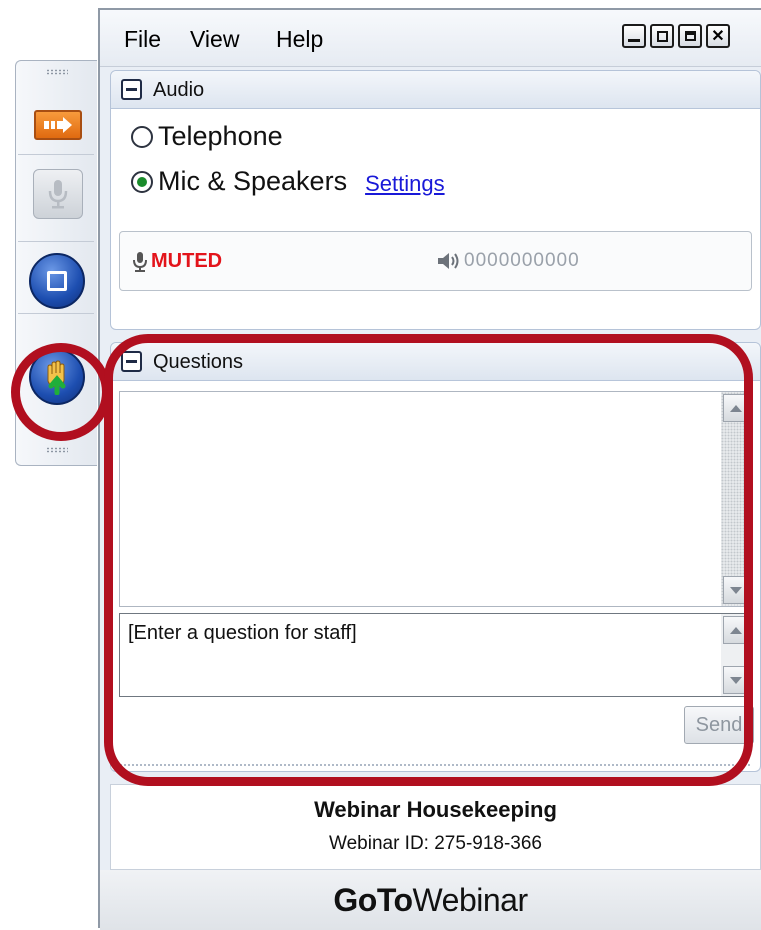  Describe the element at coordinates (435, 843) in the screenshot. I see `webinar-id: Webinar ID: 275-918-366` at that location.